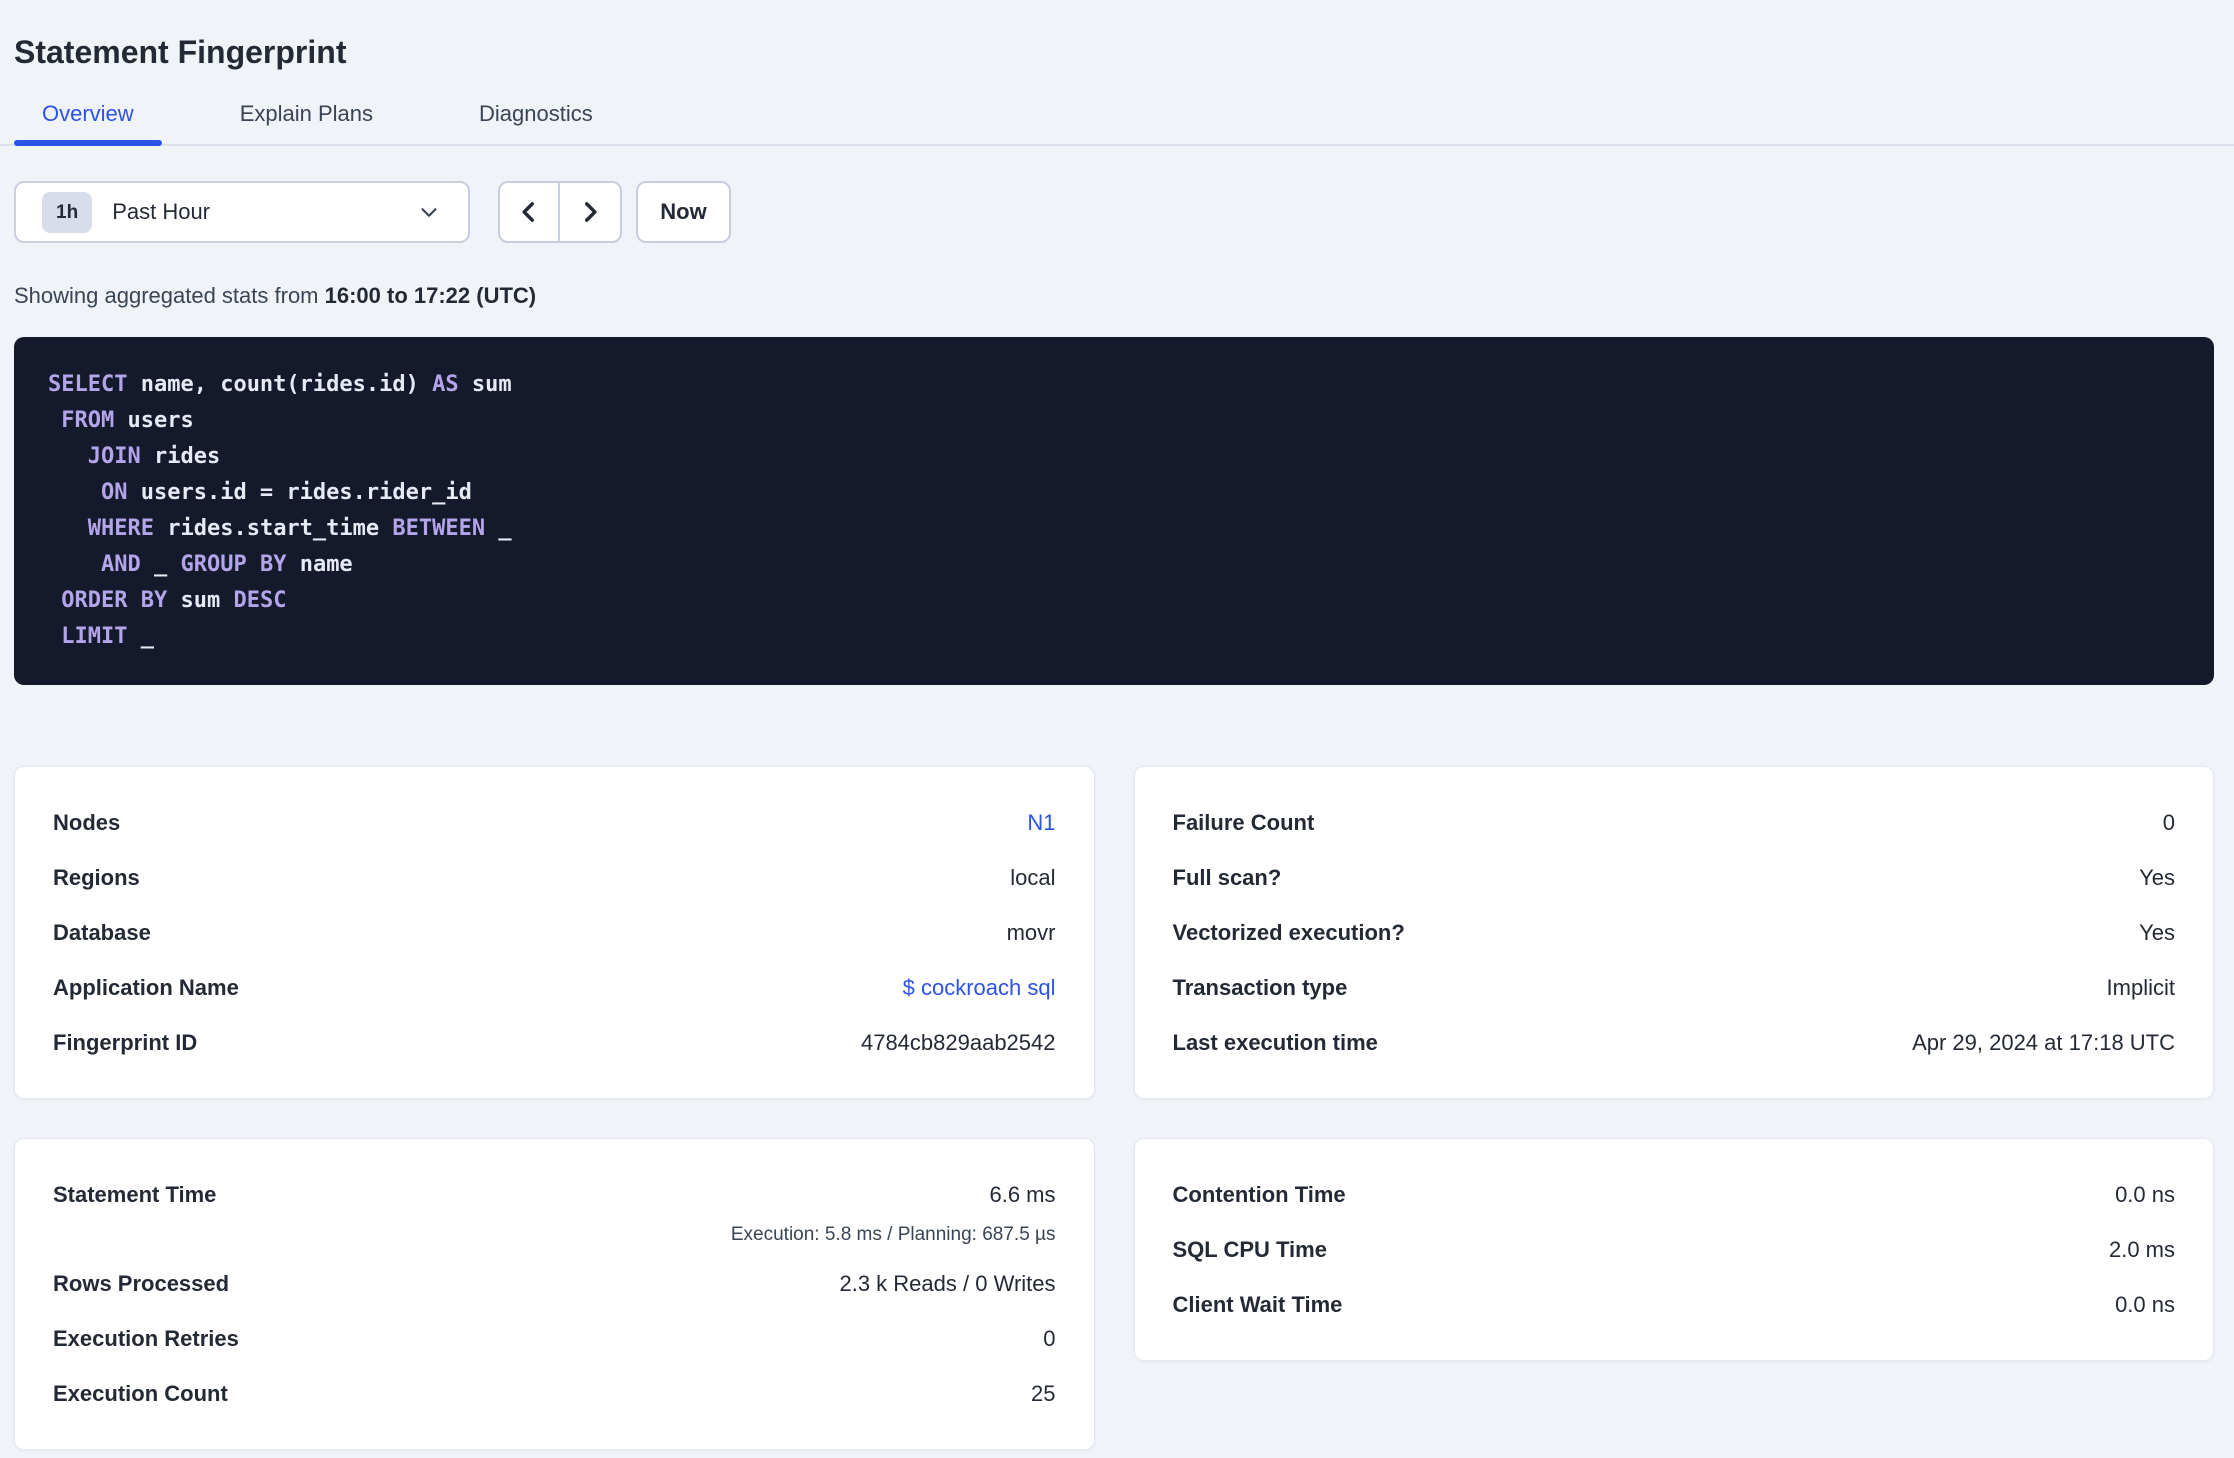 The height and width of the screenshot is (1458, 2234). What do you see at coordinates (146, 1338) in the screenshot?
I see `row-label: Execution Retries` at bounding box center [146, 1338].